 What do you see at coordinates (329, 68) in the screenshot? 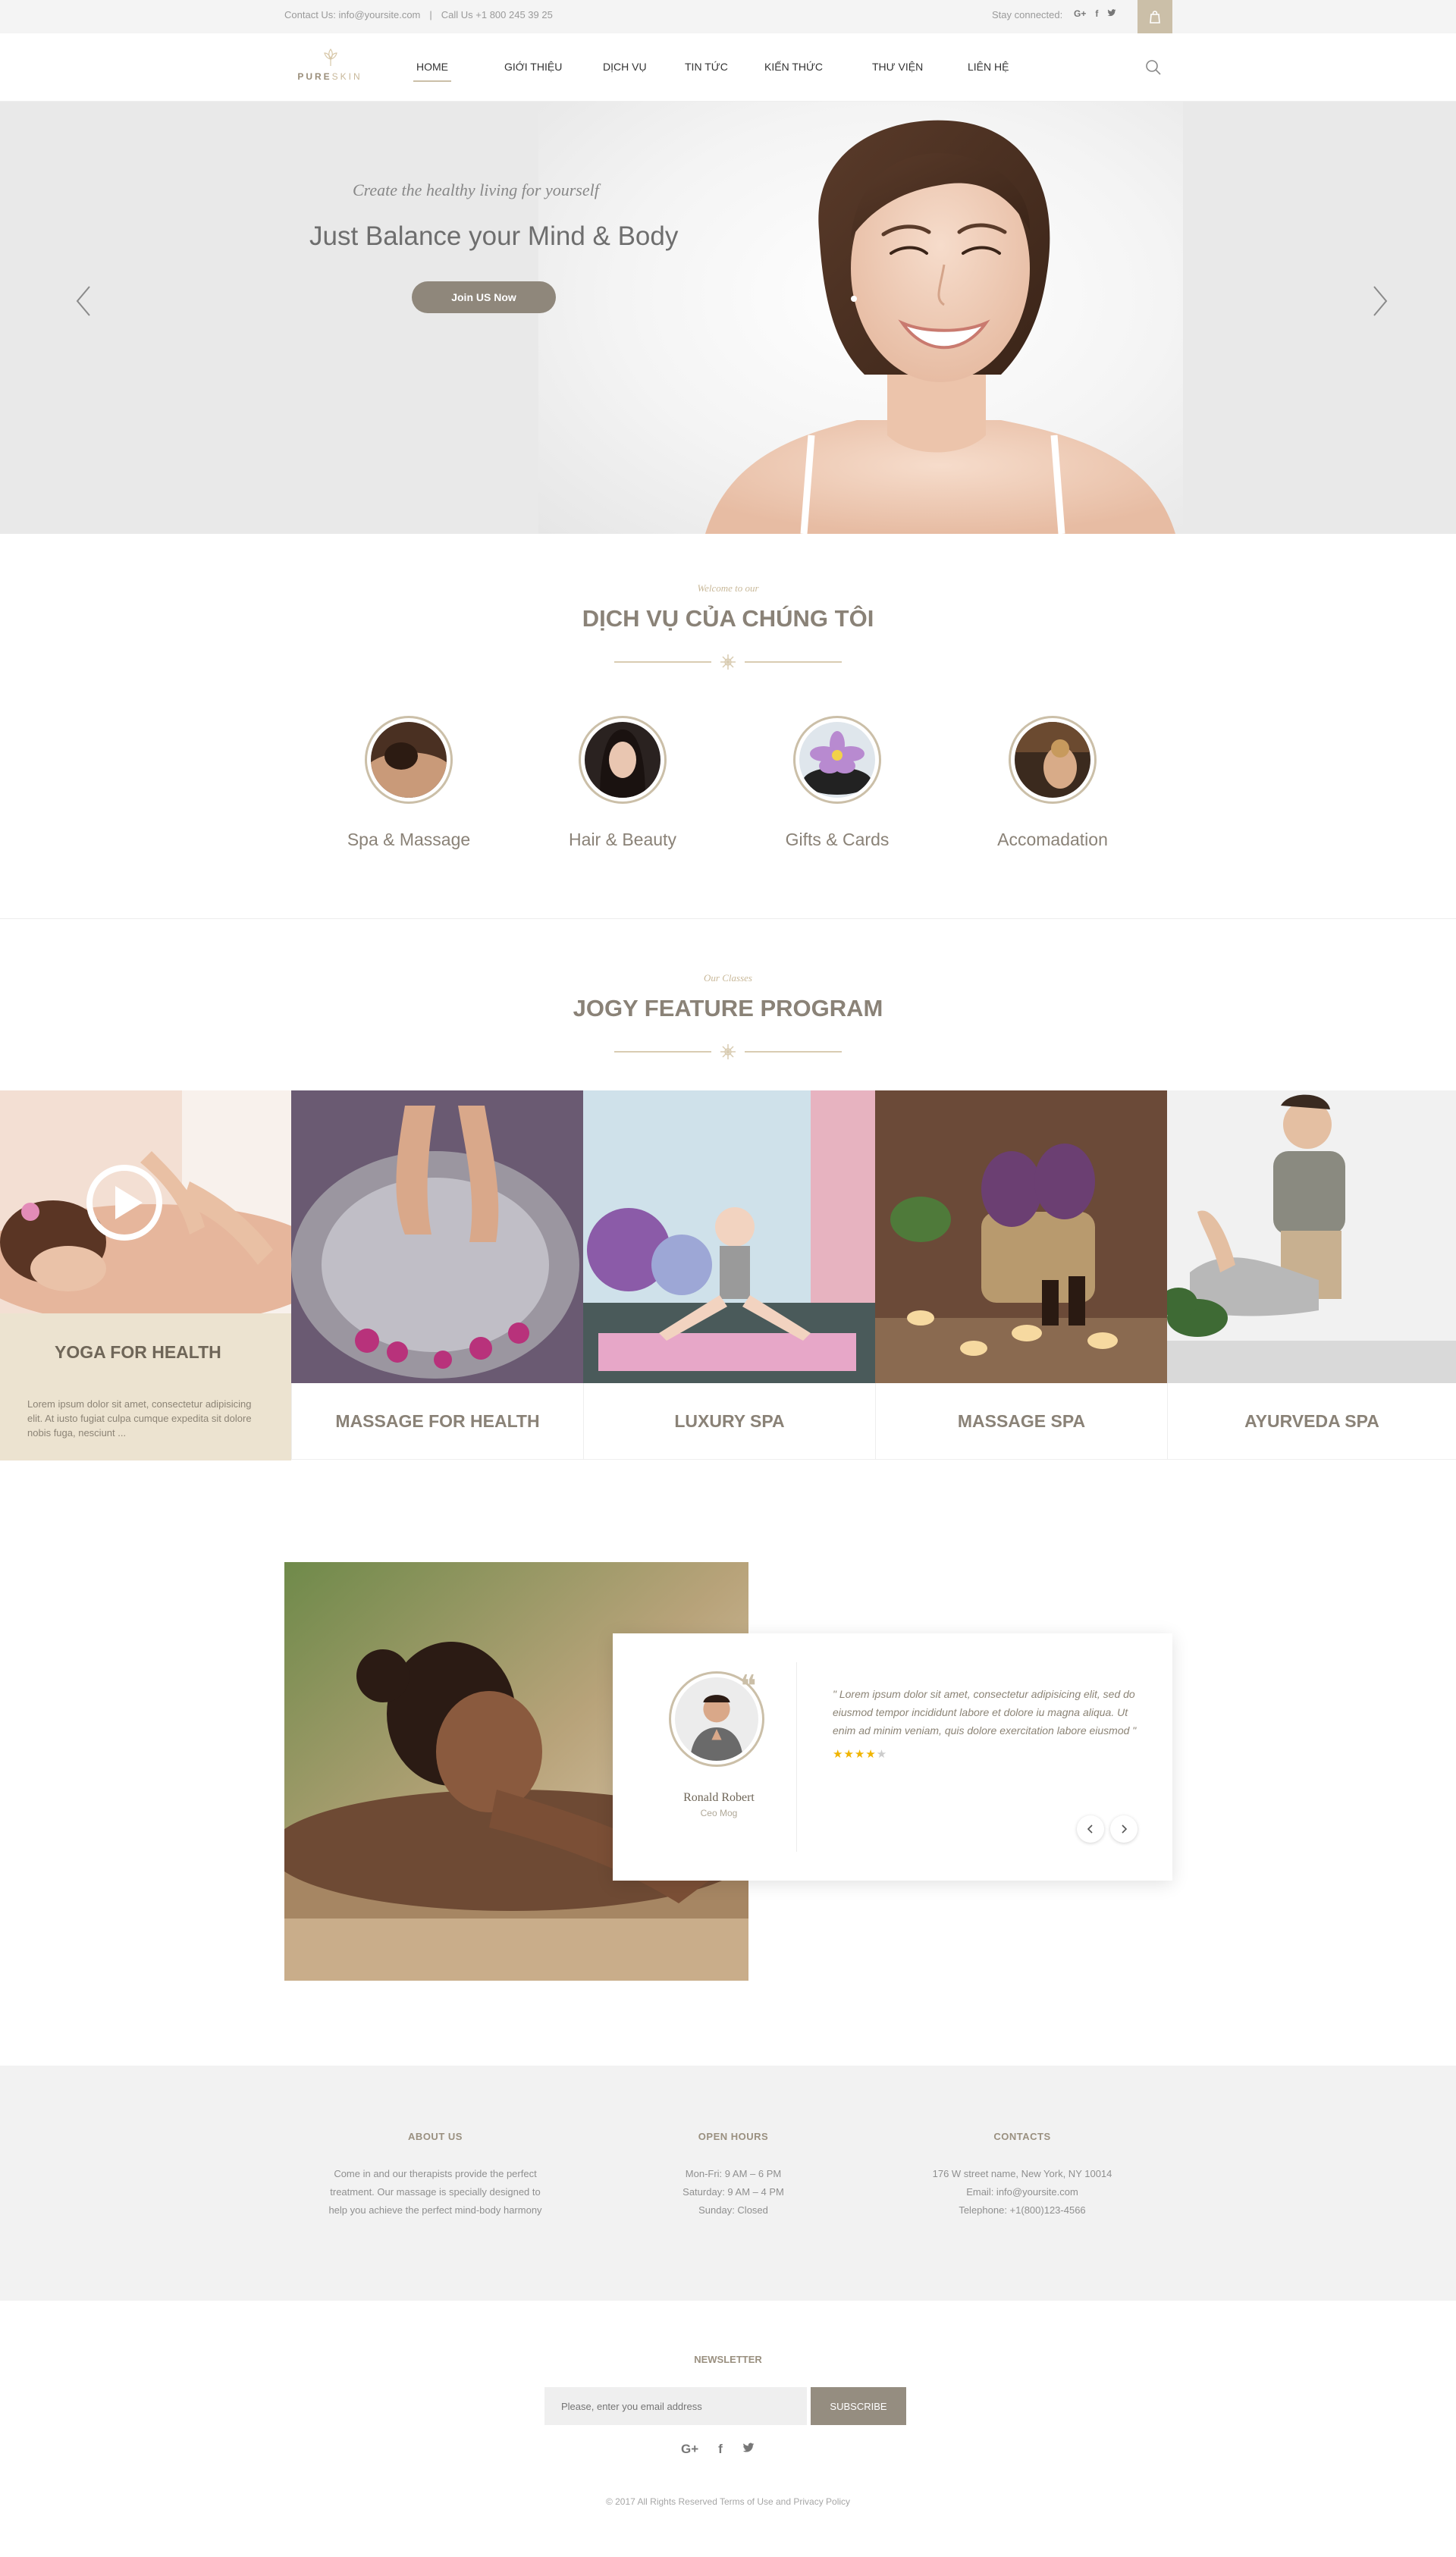
I see `logo: PURESKIN` at bounding box center [329, 68].